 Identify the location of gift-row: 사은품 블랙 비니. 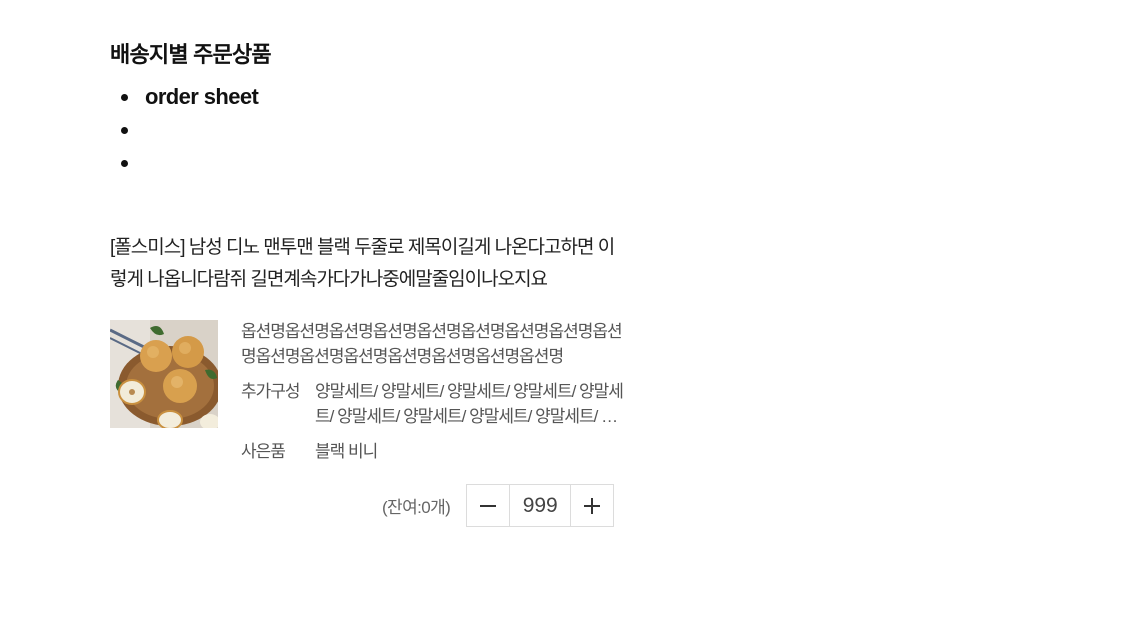
(432, 451).